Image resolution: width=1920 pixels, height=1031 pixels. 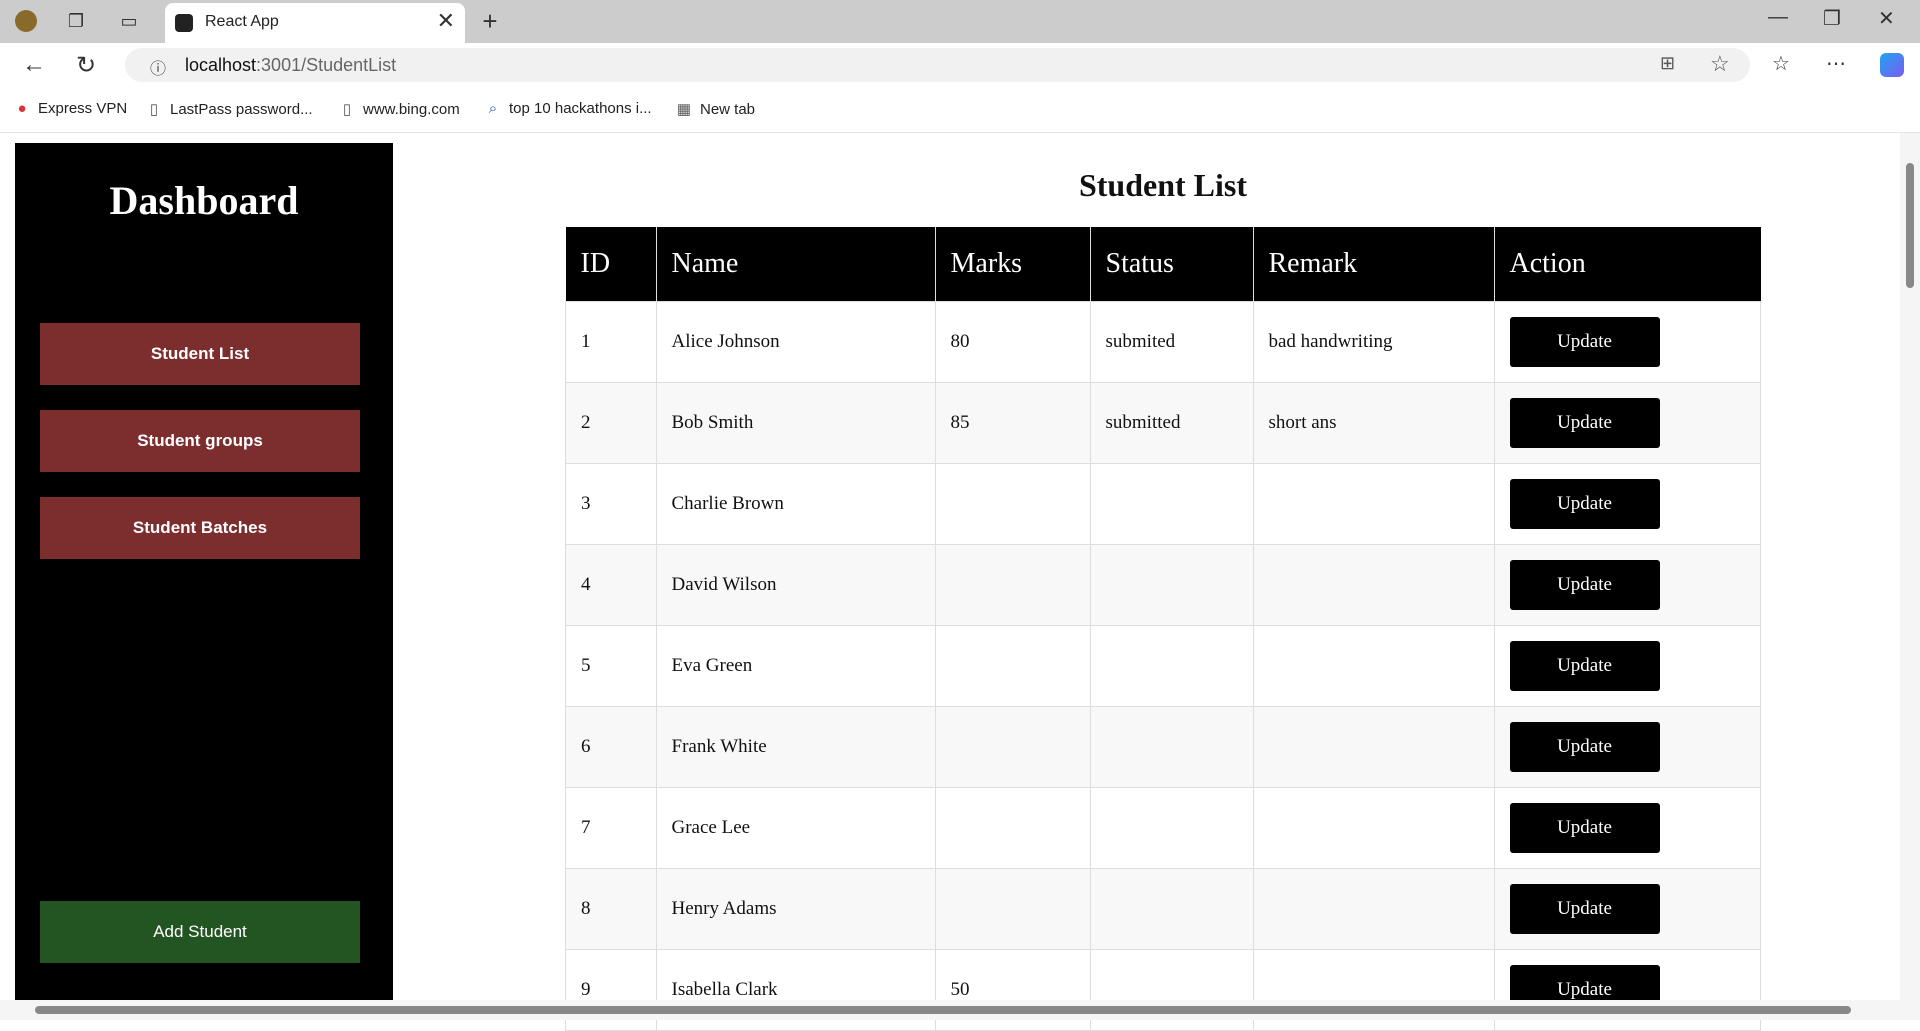 What do you see at coordinates (611, 747) in the screenshot?
I see `cell-id: 6` at bounding box center [611, 747].